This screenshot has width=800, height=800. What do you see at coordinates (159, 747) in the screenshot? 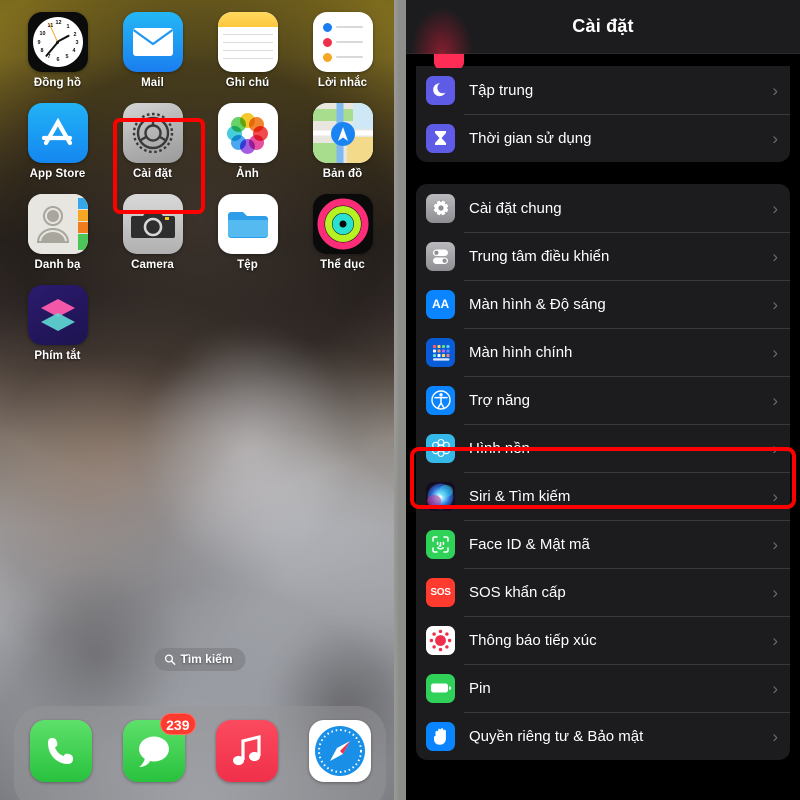
I see `dock-item-messages: 239` at bounding box center [159, 747].